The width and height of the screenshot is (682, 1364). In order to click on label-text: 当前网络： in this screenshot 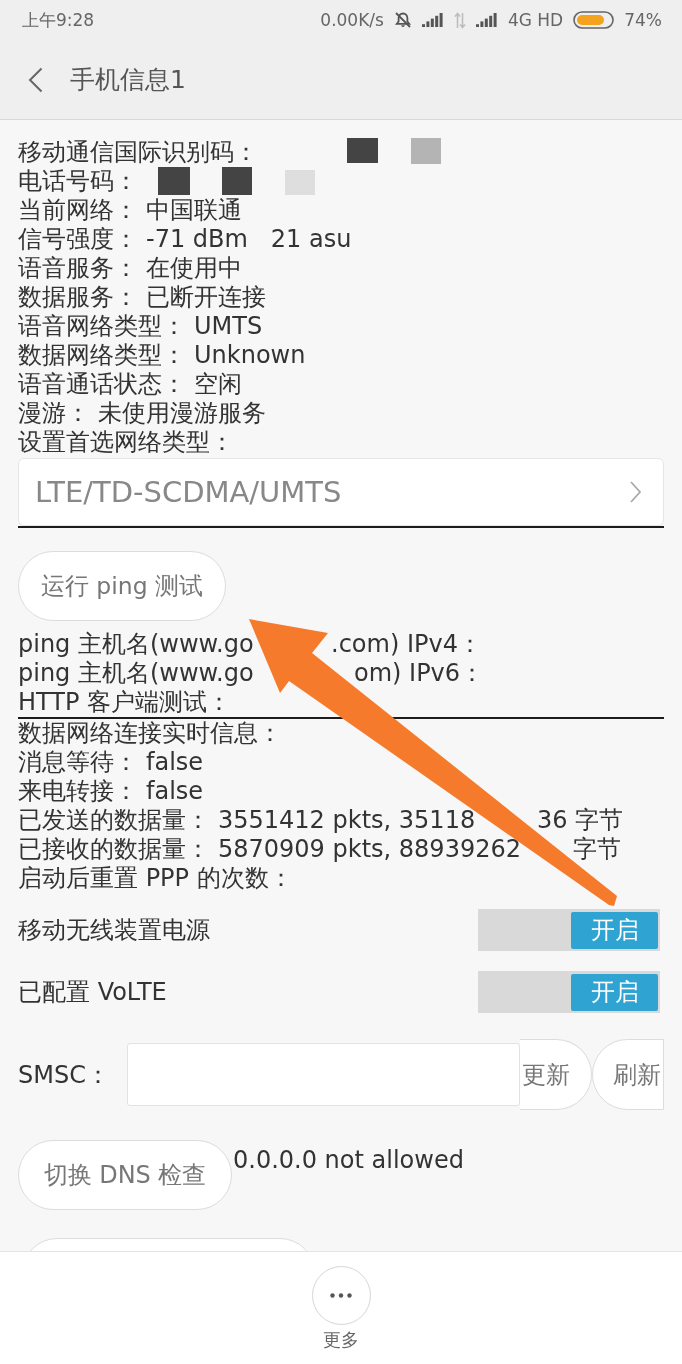, I will do `click(78, 210)`.